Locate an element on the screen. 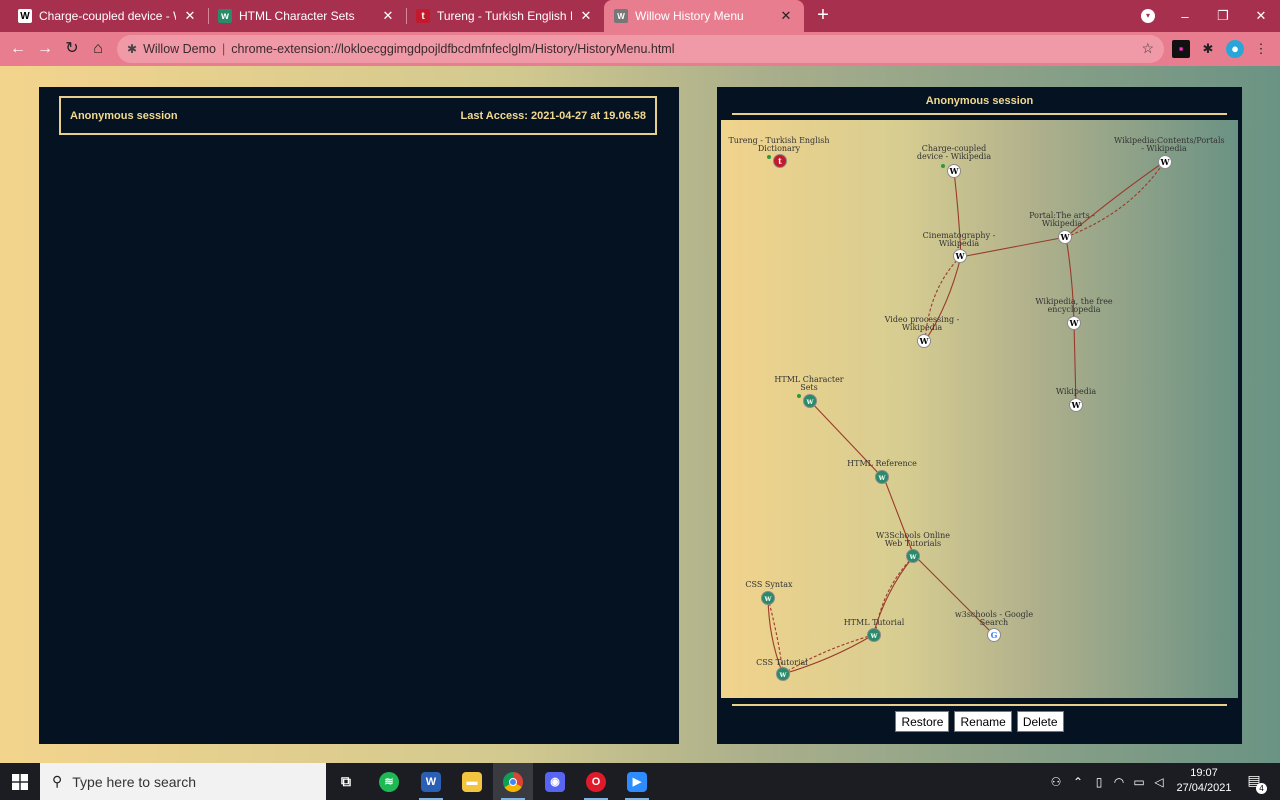 This screenshot has width=1280, height=800. node-label: Video processing - Wikipedia is located at coordinates (922, 323).